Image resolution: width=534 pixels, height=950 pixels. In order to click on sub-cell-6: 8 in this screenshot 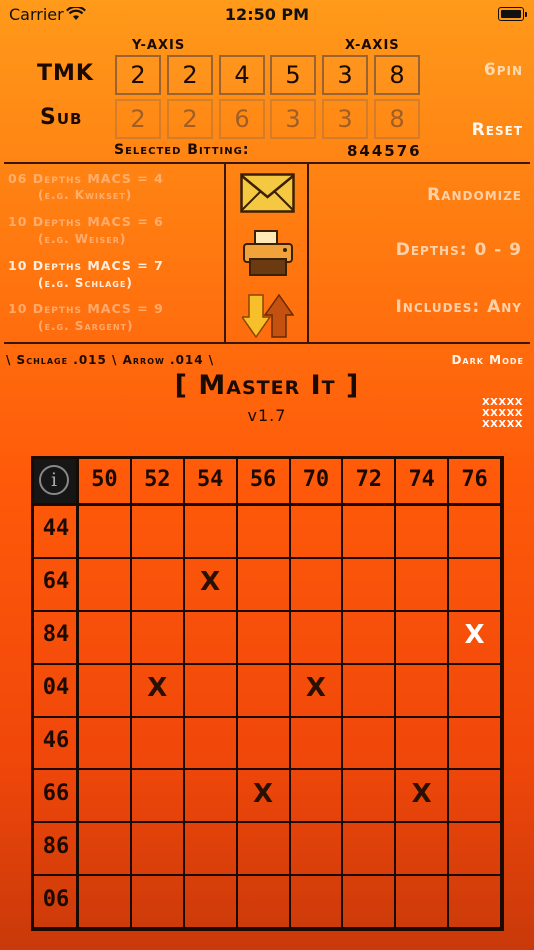, I will do `click(397, 119)`.